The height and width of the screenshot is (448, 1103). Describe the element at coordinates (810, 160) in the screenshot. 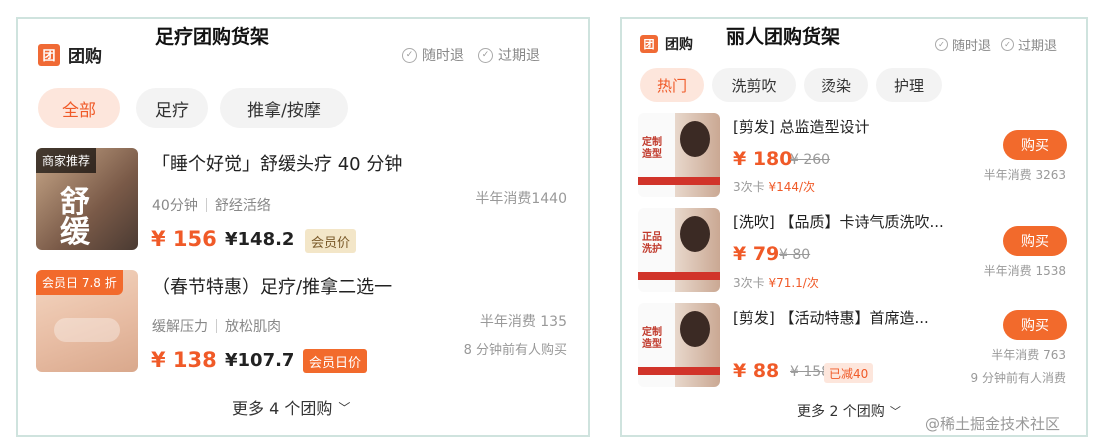

I see `original-price: ¥ 260` at that location.